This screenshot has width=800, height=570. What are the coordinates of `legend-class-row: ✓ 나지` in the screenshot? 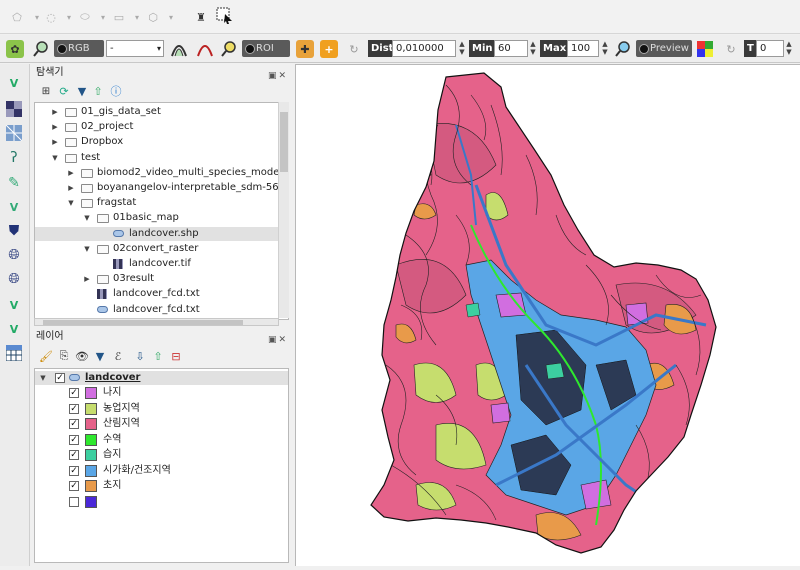 It's located at (161, 393).